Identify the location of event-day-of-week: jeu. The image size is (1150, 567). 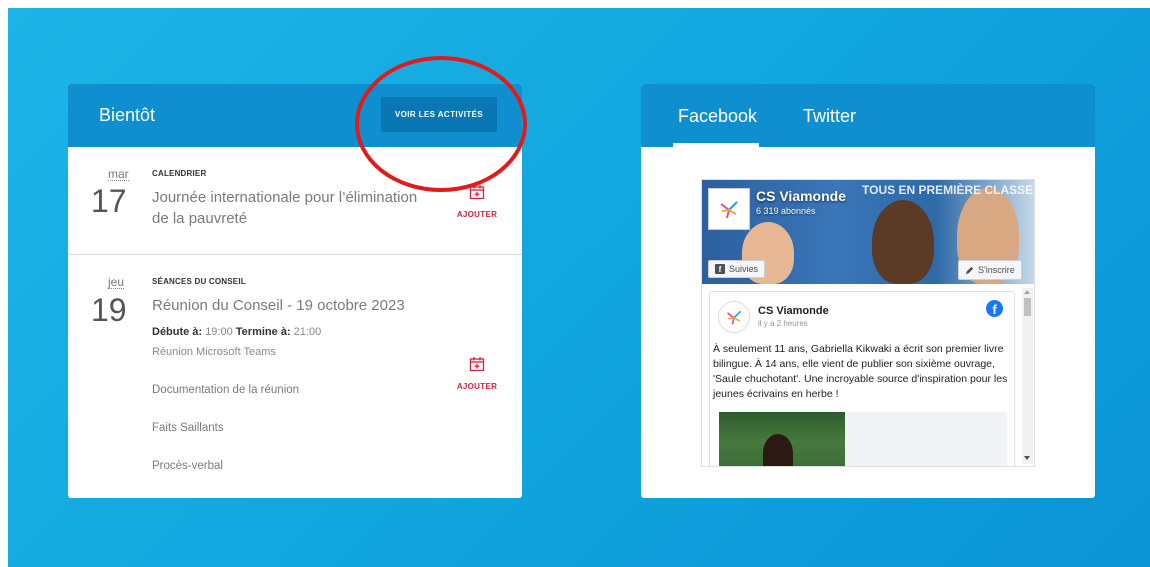
(116, 282).